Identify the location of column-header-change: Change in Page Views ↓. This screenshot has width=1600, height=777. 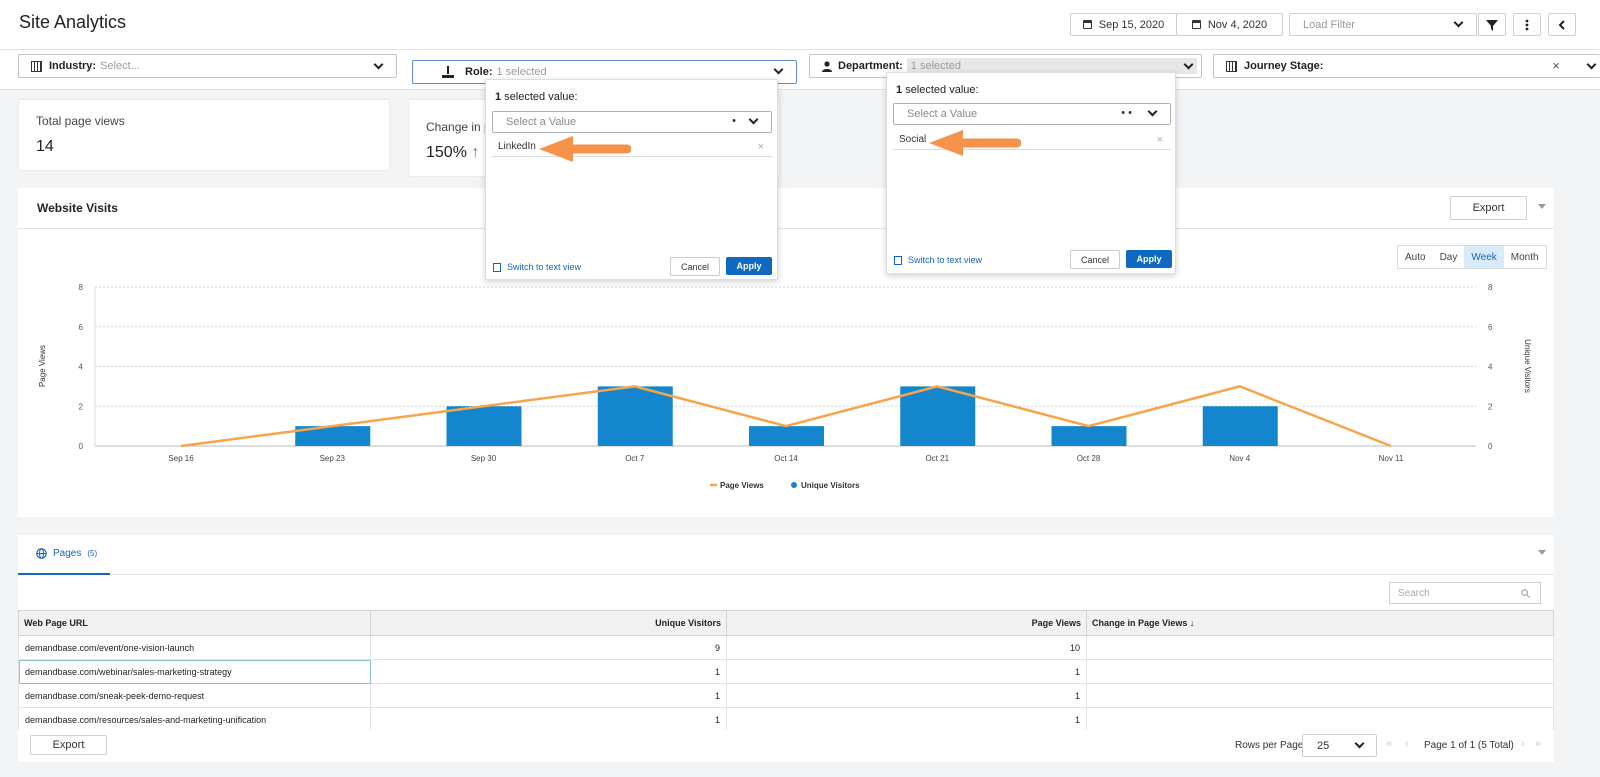
(1320, 623).